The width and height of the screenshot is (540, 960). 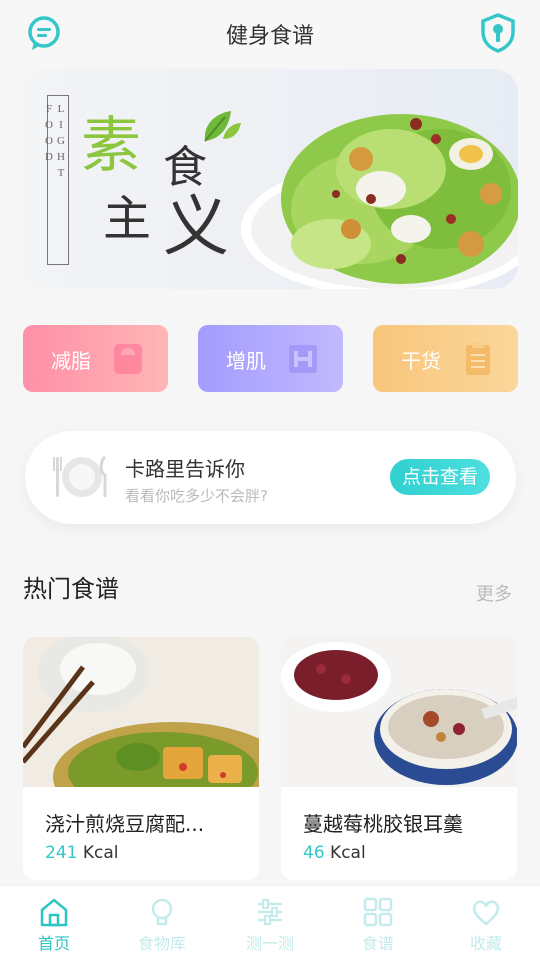 I want to click on category-label: 减脂, so click(x=71, y=361).